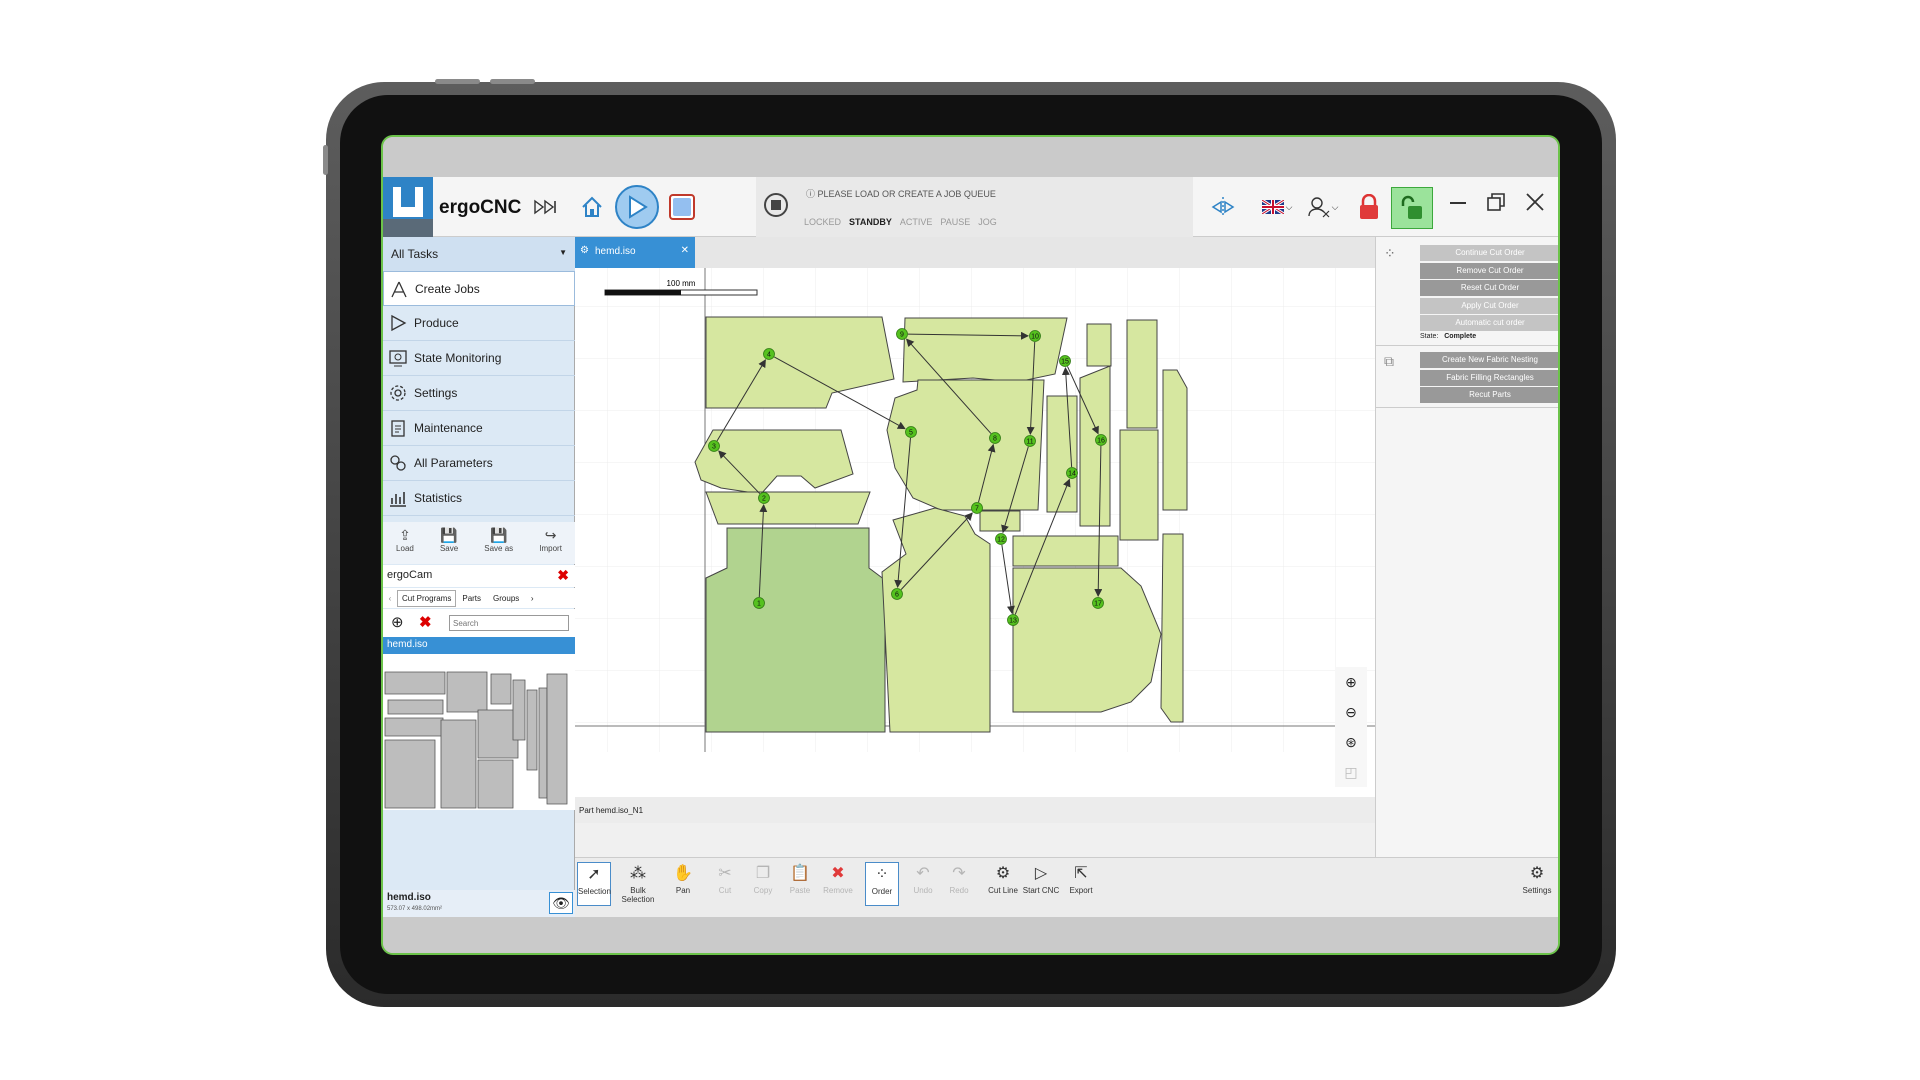 Image resolution: width=1920 pixels, height=1080 pixels. Describe the element at coordinates (800, 884) in the screenshot. I see `paste-button: 📋 Paste` at that location.